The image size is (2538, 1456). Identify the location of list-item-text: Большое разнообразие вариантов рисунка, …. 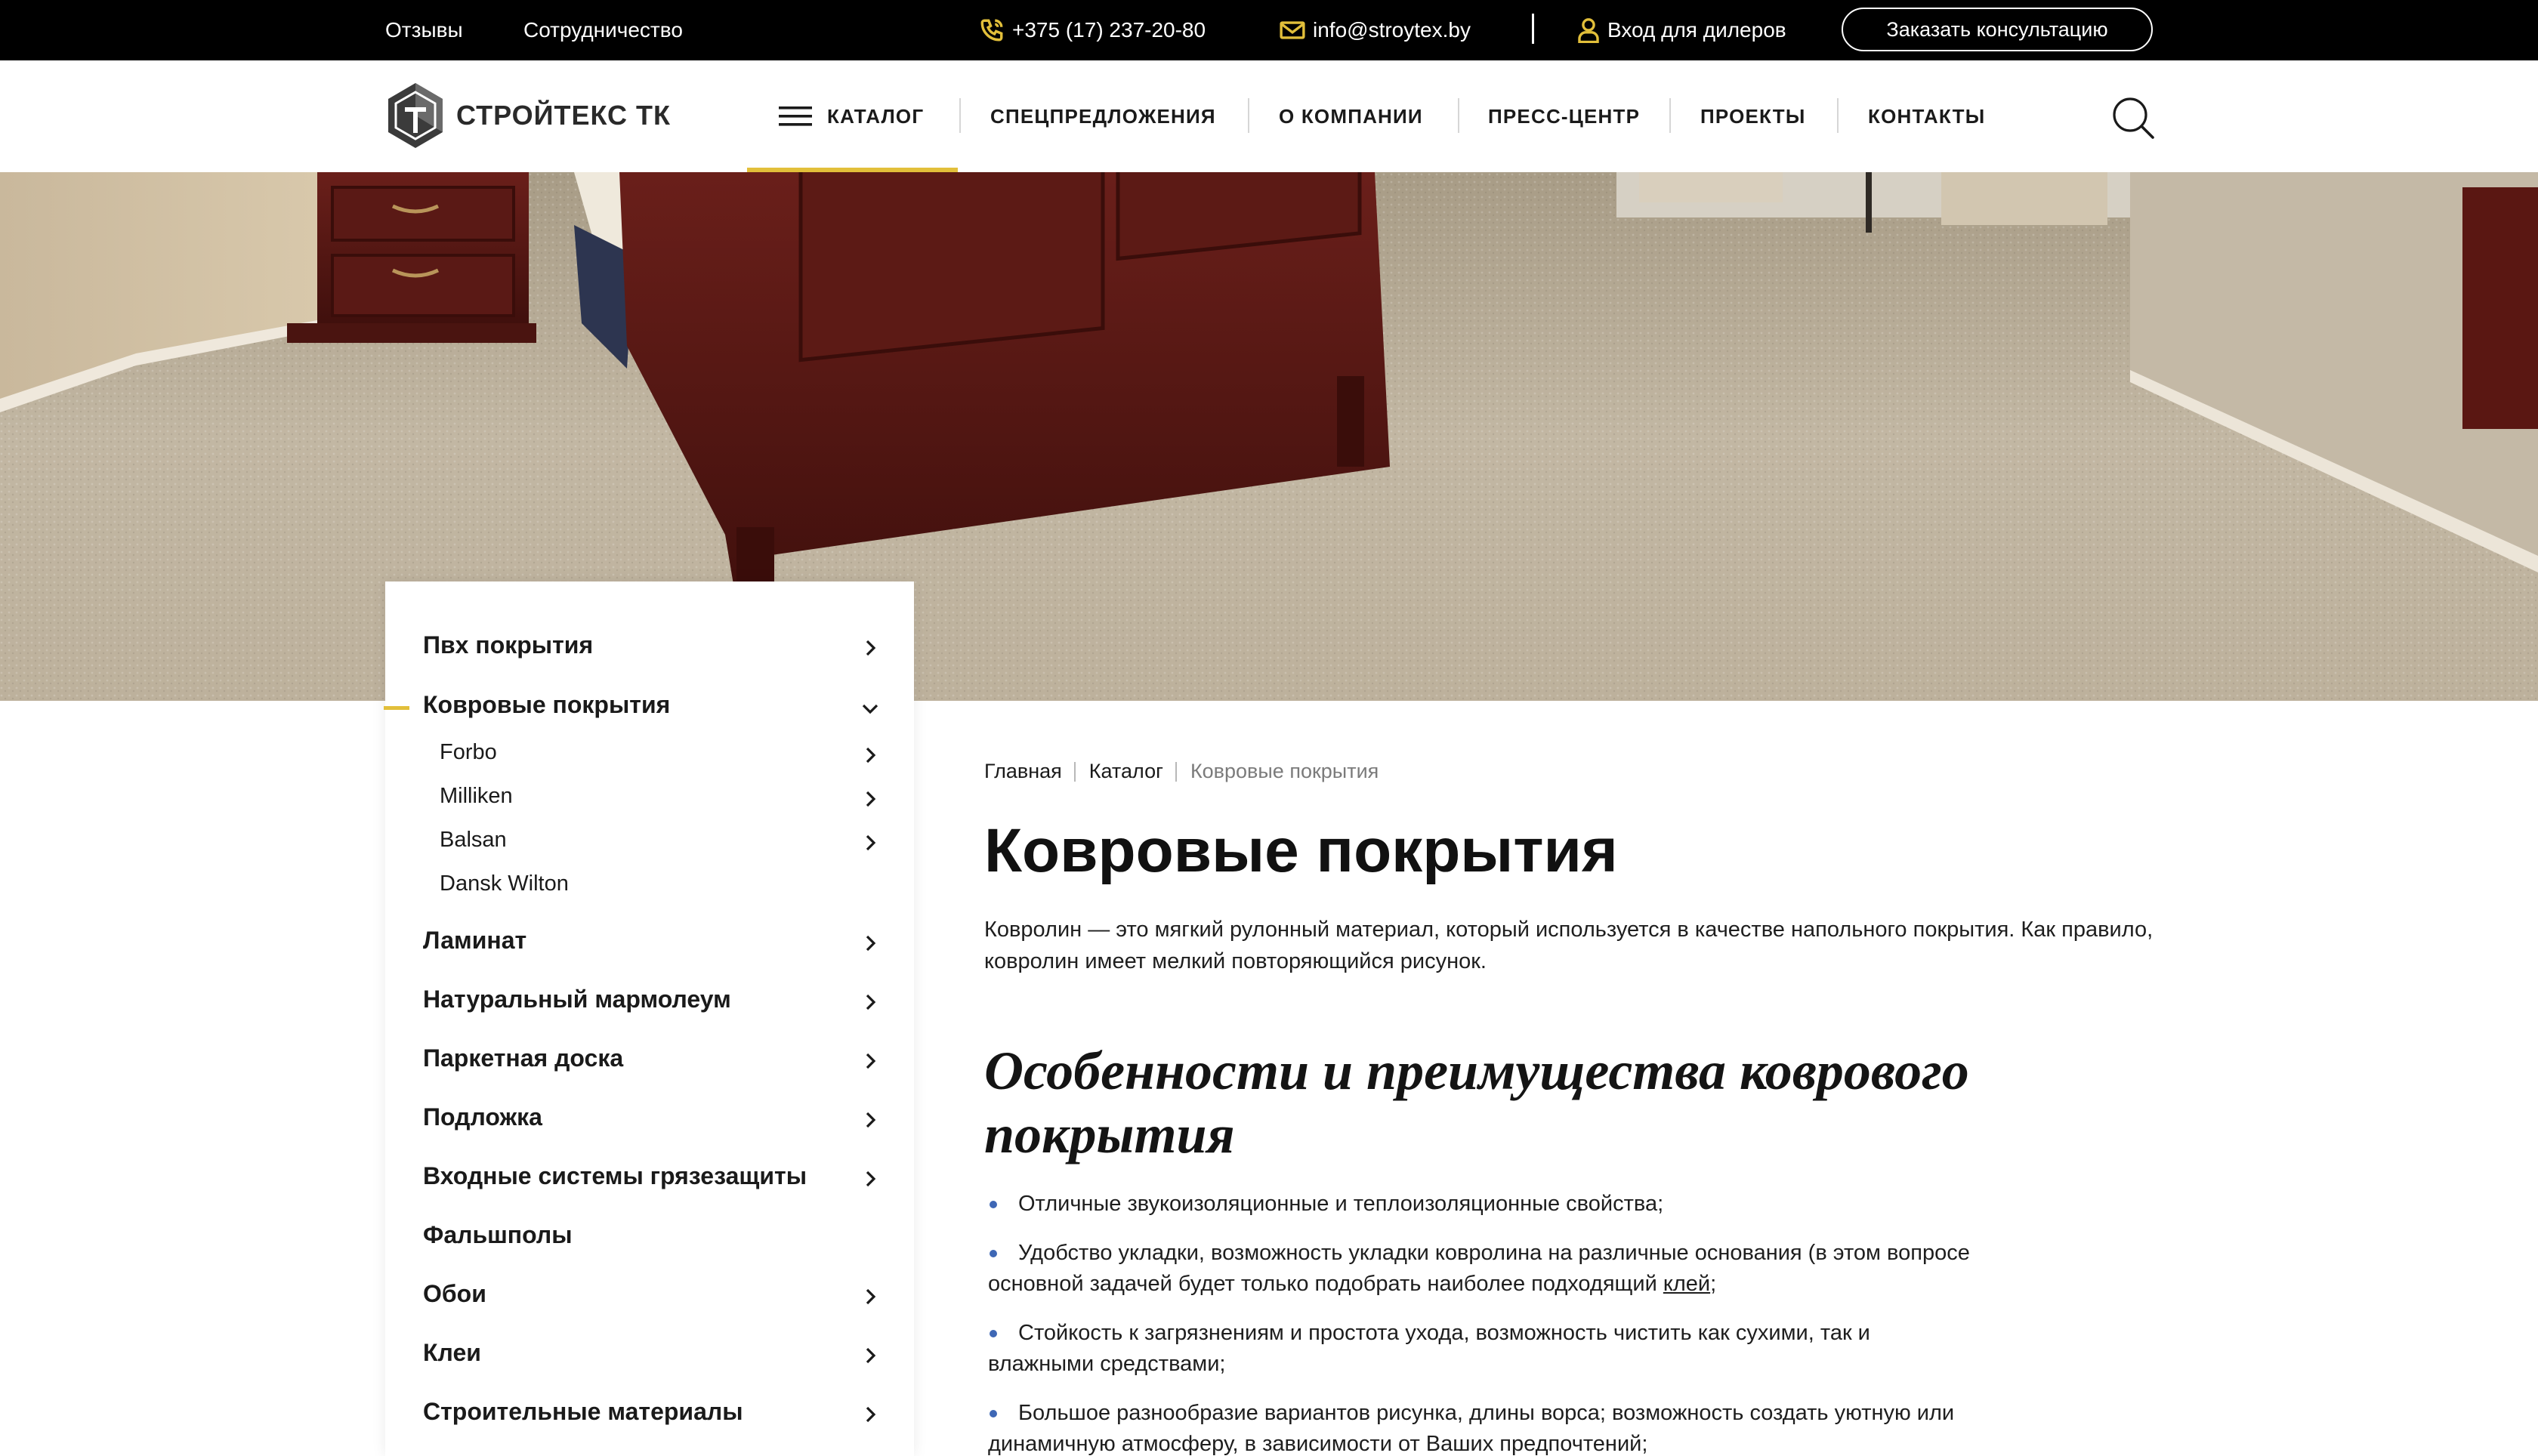
(1471, 1428).